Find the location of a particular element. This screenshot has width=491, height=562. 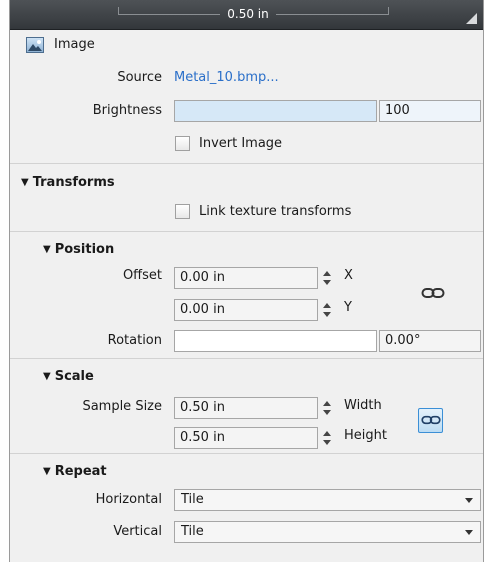

vertical-repeat-value: Tile is located at coordinates (192, 531).